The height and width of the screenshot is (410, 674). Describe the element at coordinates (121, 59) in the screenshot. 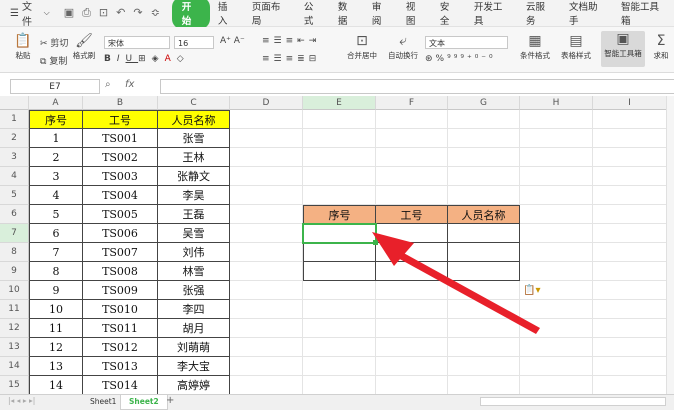

I see `italic-icon: I` at that location.